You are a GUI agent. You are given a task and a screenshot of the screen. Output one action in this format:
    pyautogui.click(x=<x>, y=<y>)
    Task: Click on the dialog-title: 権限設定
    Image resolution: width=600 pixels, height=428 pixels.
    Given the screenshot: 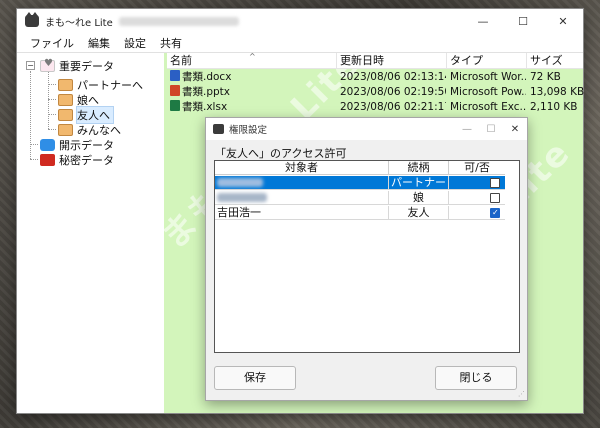 What is the action you would take?
    pyautogui.click(x=248, y=130)
    